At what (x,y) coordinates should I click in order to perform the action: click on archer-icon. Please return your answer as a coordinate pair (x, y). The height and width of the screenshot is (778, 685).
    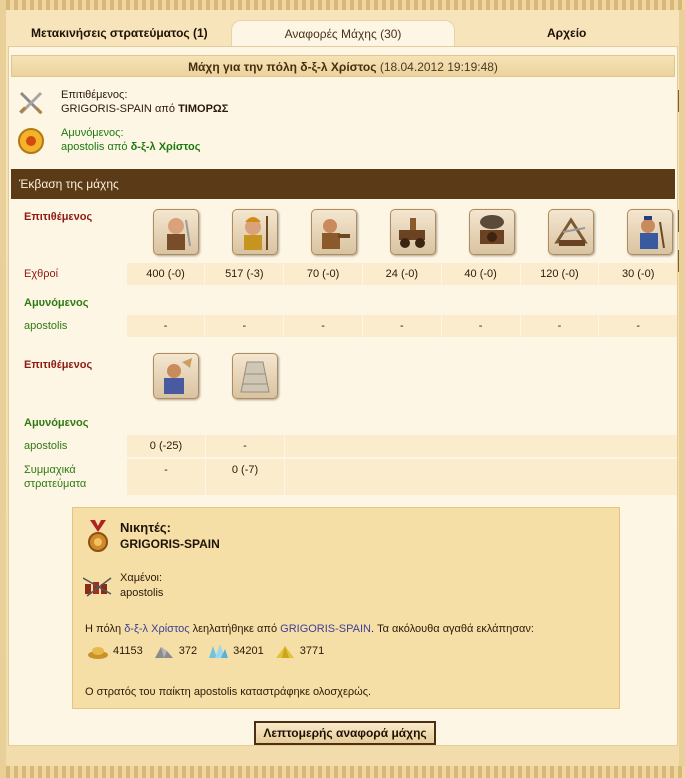
    Looking at the image, I should click on (650, 232).